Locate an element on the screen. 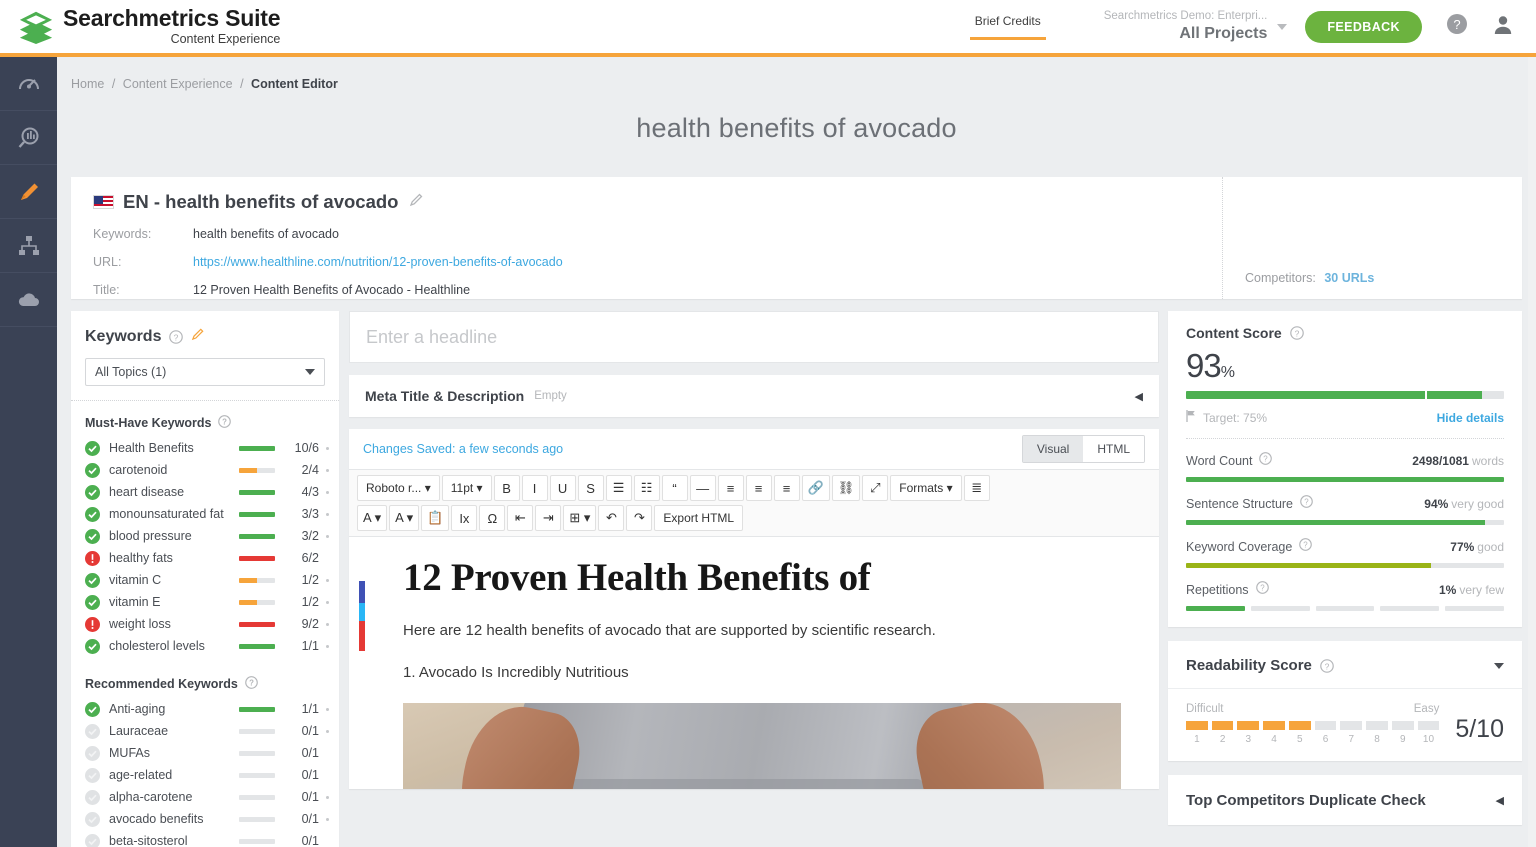 The width and height of the screenshot is (1536, 847). indent-button: ⇥ is located at coordinates (548, 518).